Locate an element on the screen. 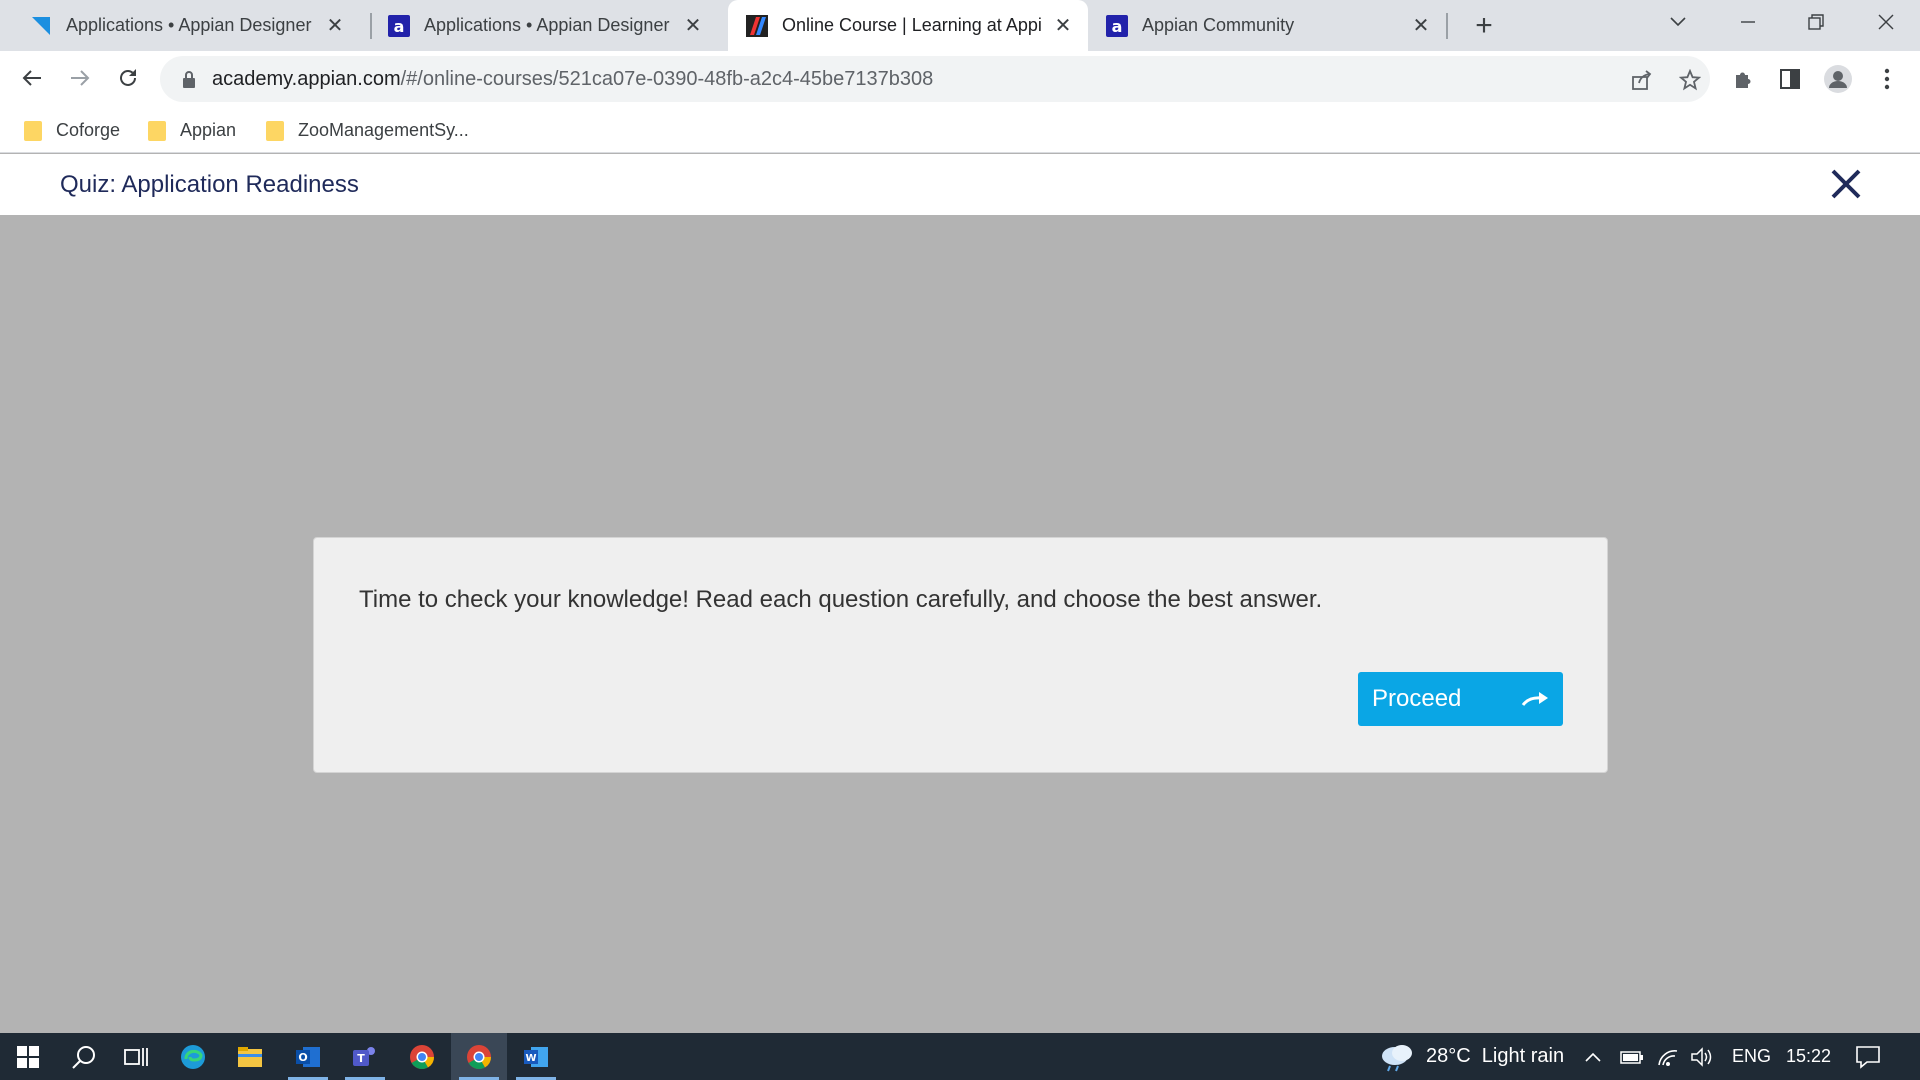 This screenshot has width=1920, height=1080. browser-tab-active: Online Course | Learning at Appi ✕ is located at coordinates (908, 25).